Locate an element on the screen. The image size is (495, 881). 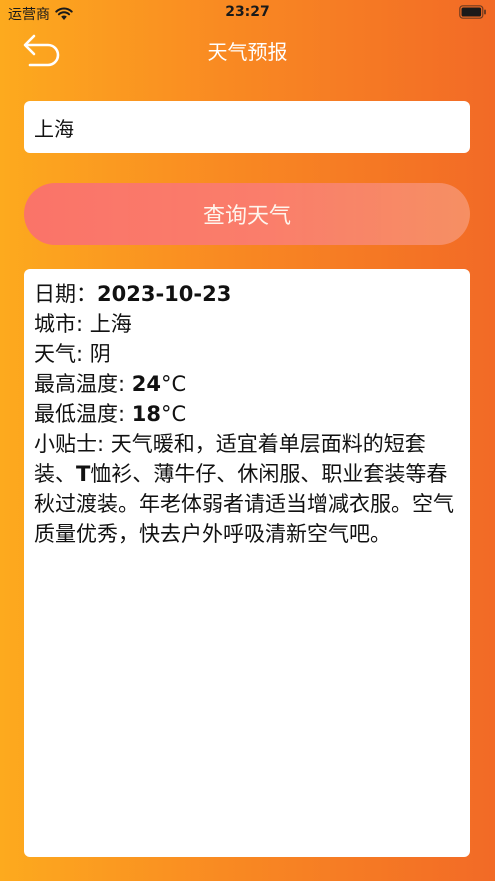
status-bar: 运营商 23:27 is located at coordinates (247, 13).